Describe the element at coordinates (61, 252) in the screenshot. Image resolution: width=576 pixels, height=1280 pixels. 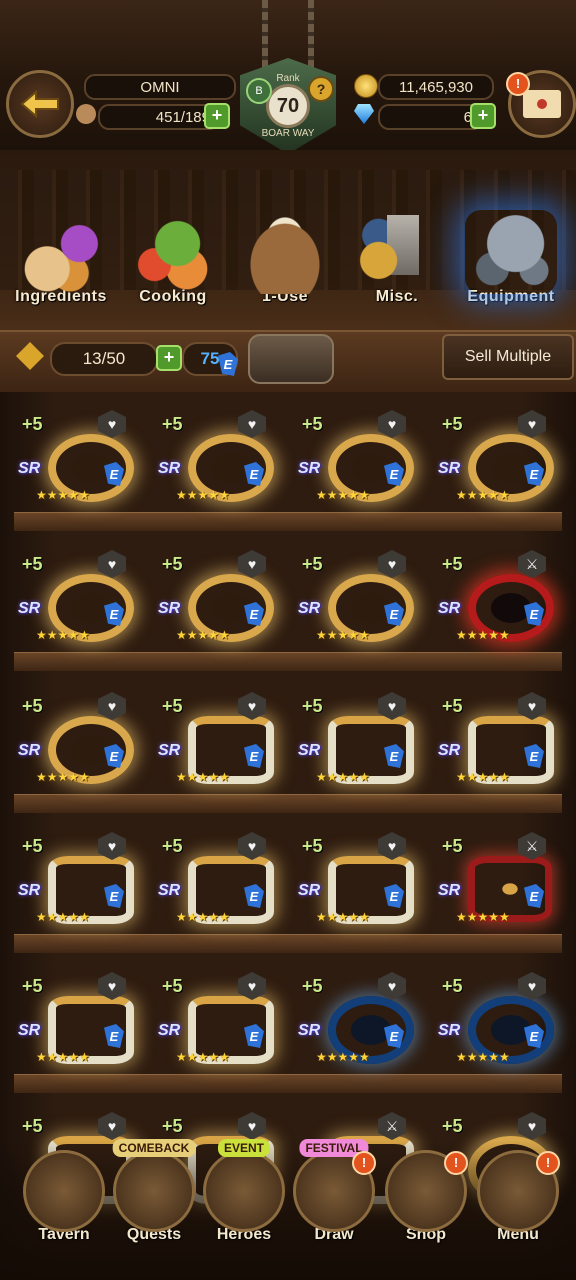
I see `ingredients-icon` at that location.